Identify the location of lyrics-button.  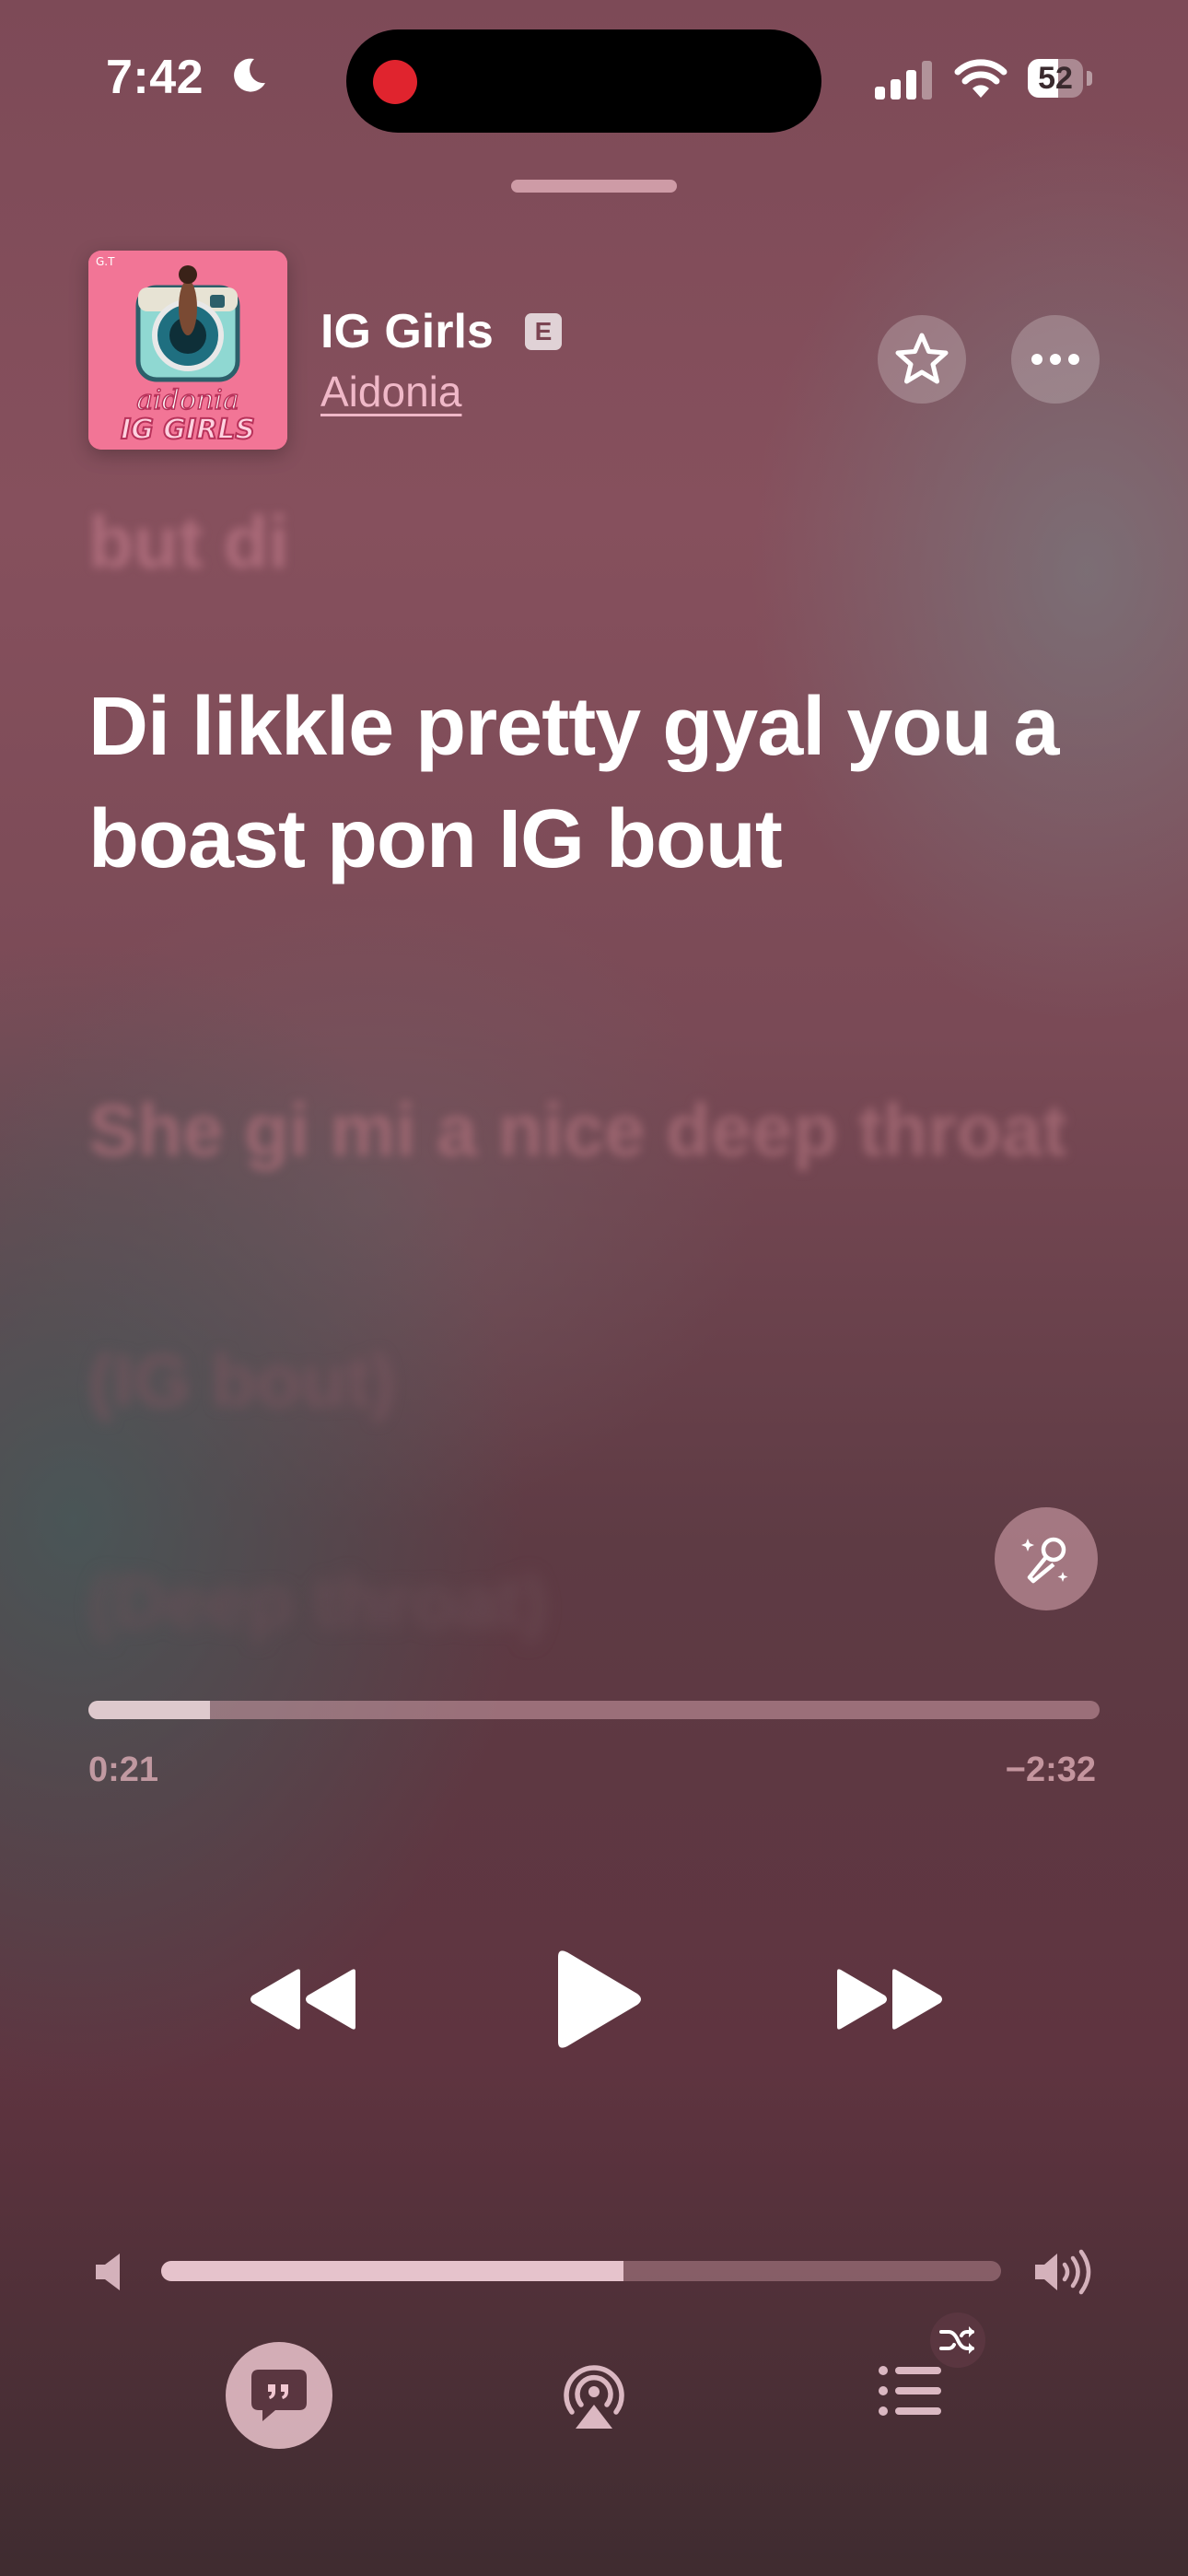
(279, 2395).